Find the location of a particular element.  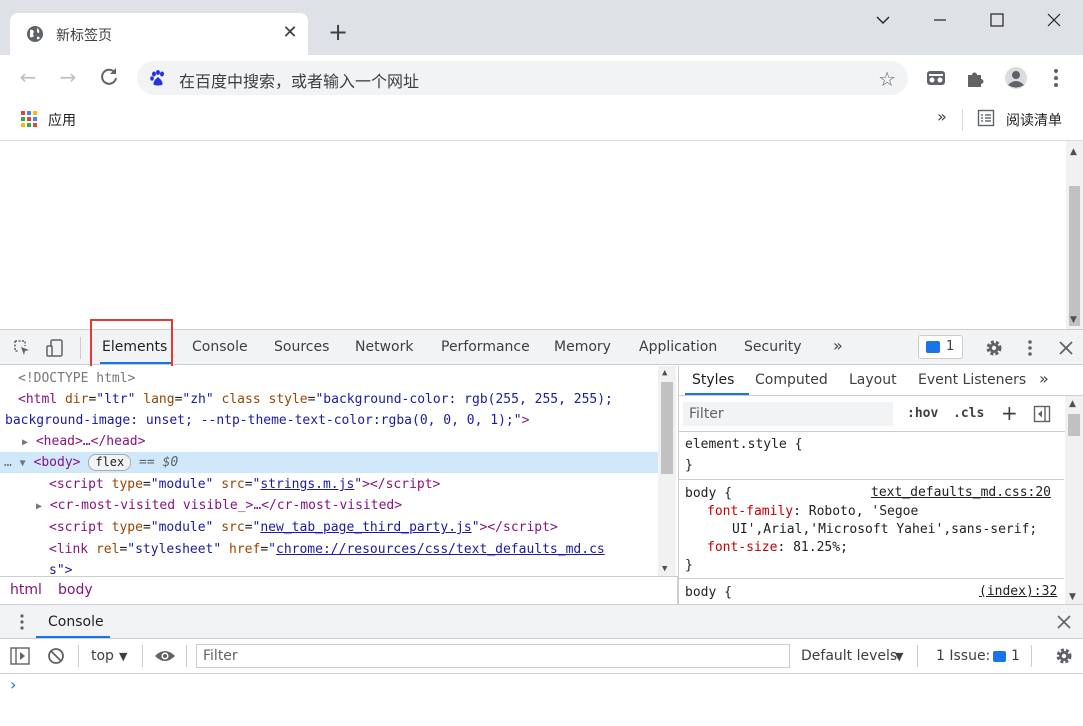

back-arrow-icon: ← is located at coordinates (28, 77).